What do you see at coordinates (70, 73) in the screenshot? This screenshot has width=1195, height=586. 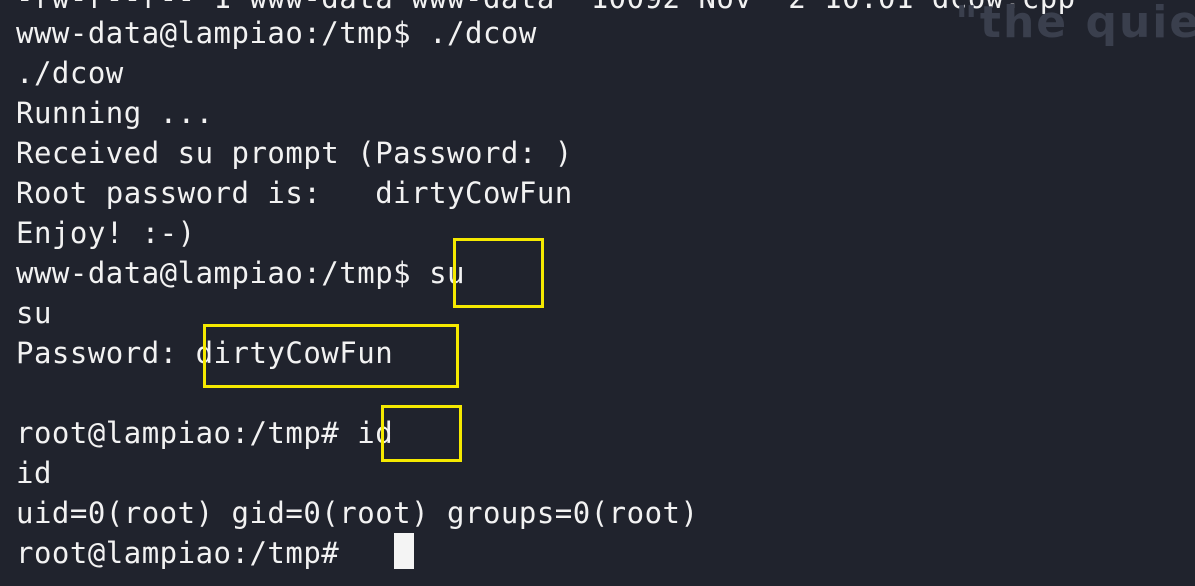 I see `terminal-line: ./dcow` at bounding box center [70, 73].